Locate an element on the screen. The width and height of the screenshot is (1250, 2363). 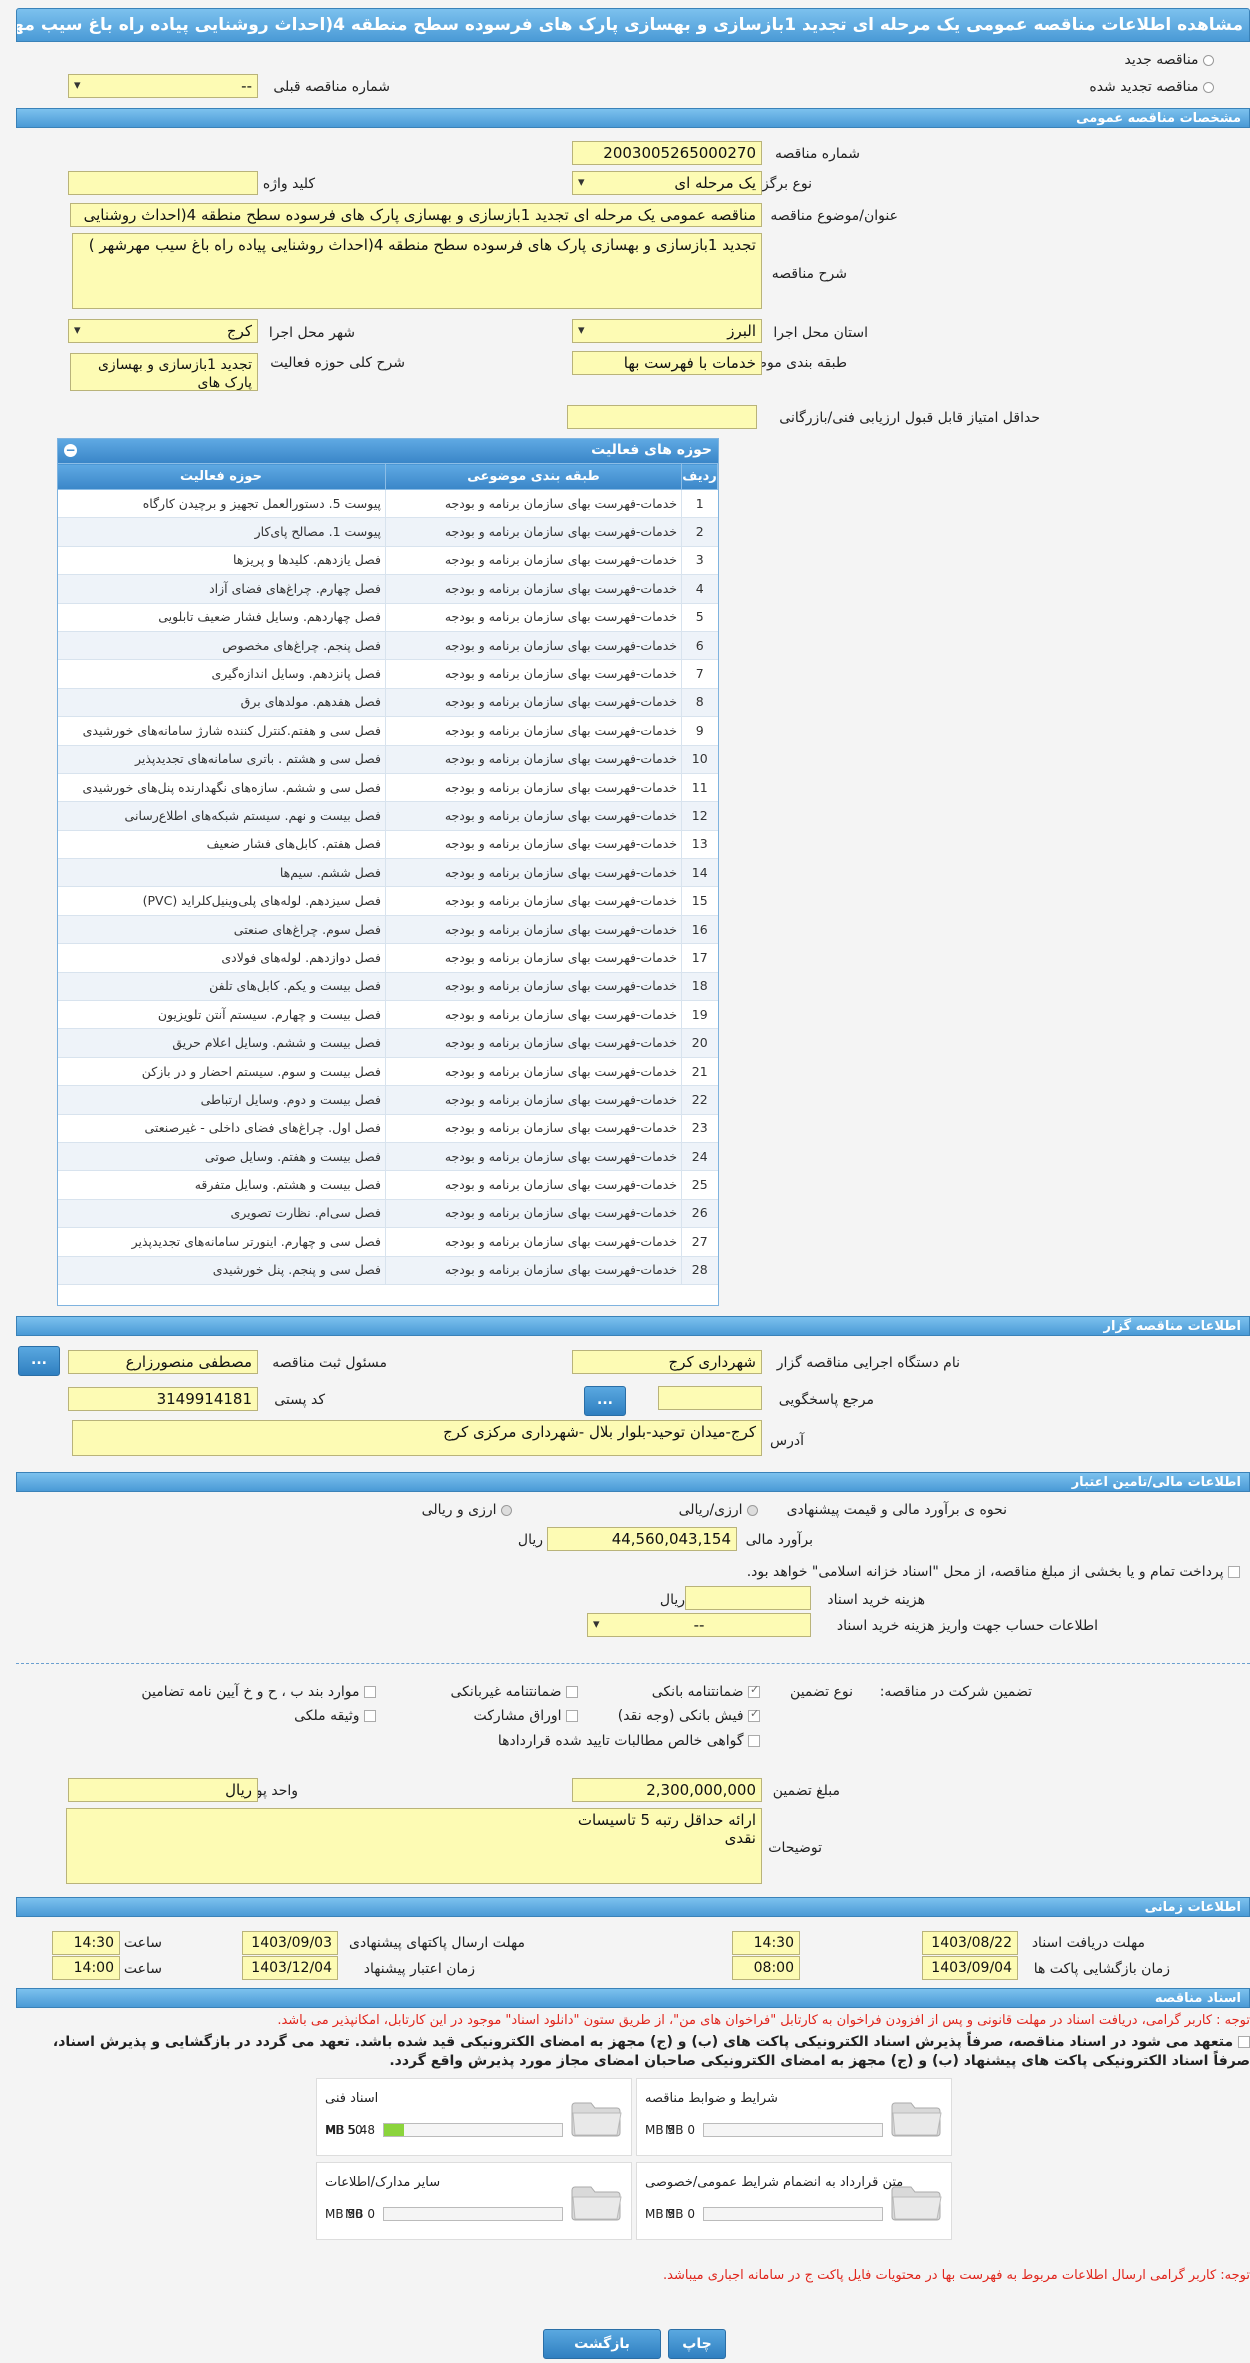
row-activity: فصل پنجم. چراغ‌های مخصوص is located at coordinates (222, 646).